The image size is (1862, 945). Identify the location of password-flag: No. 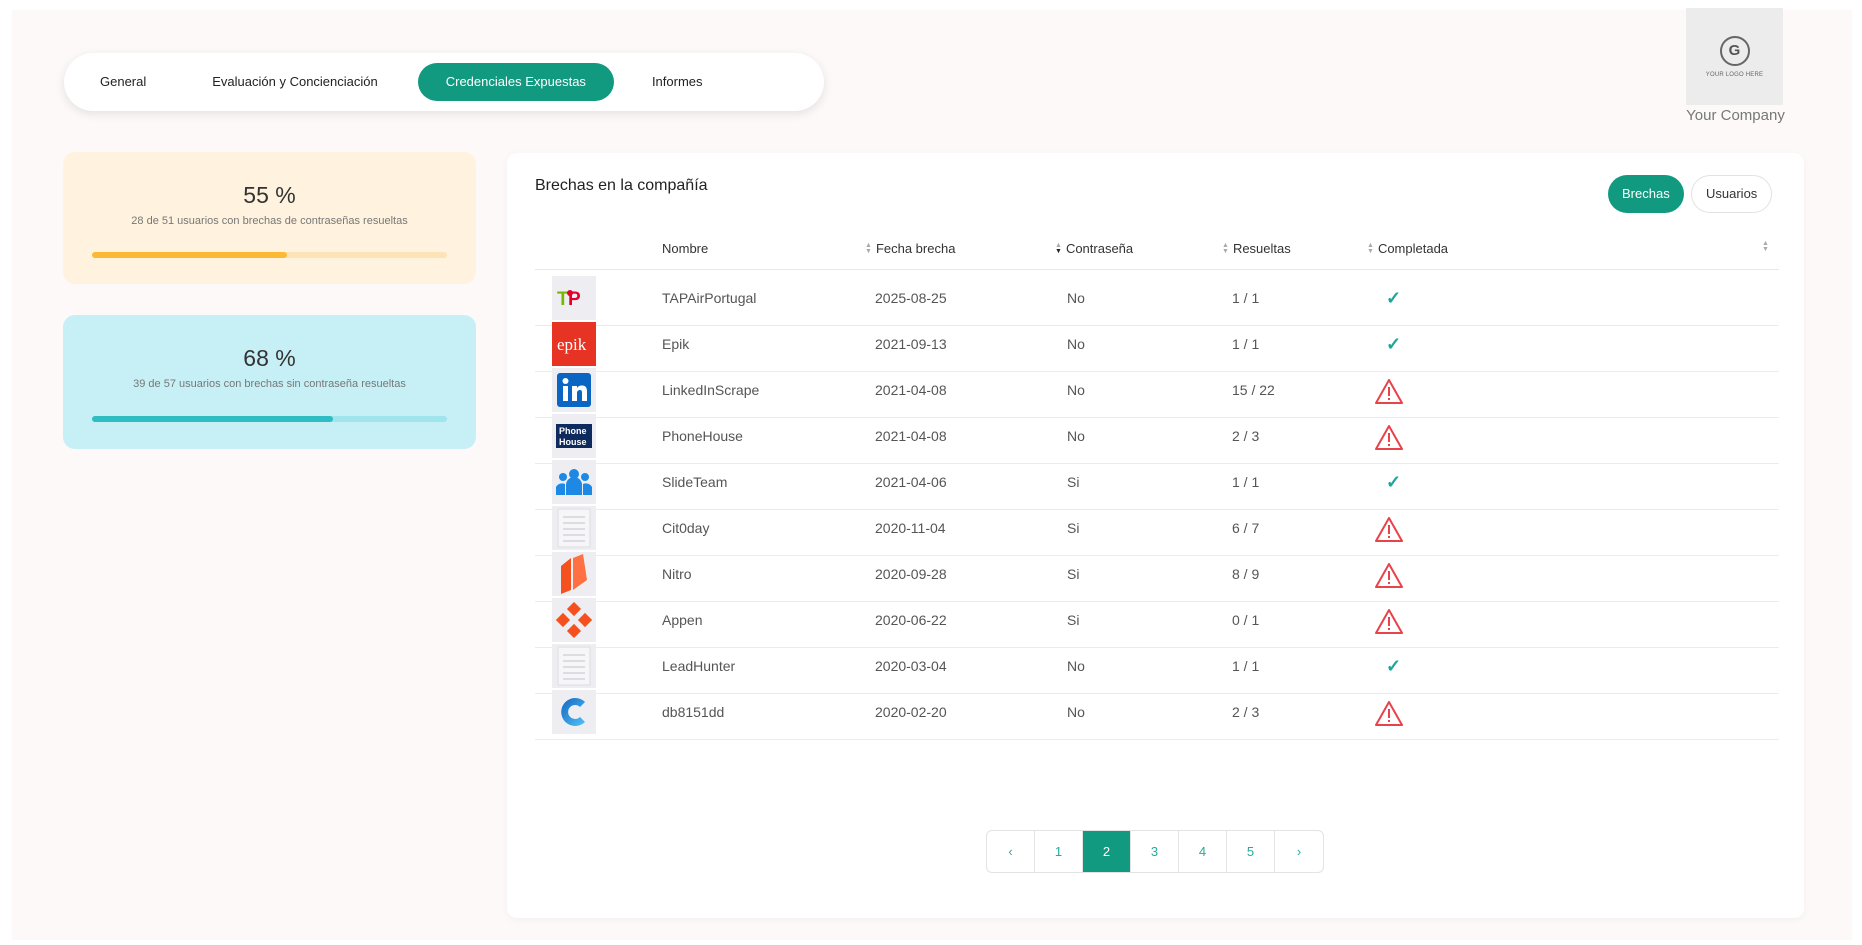
(1076, 712).